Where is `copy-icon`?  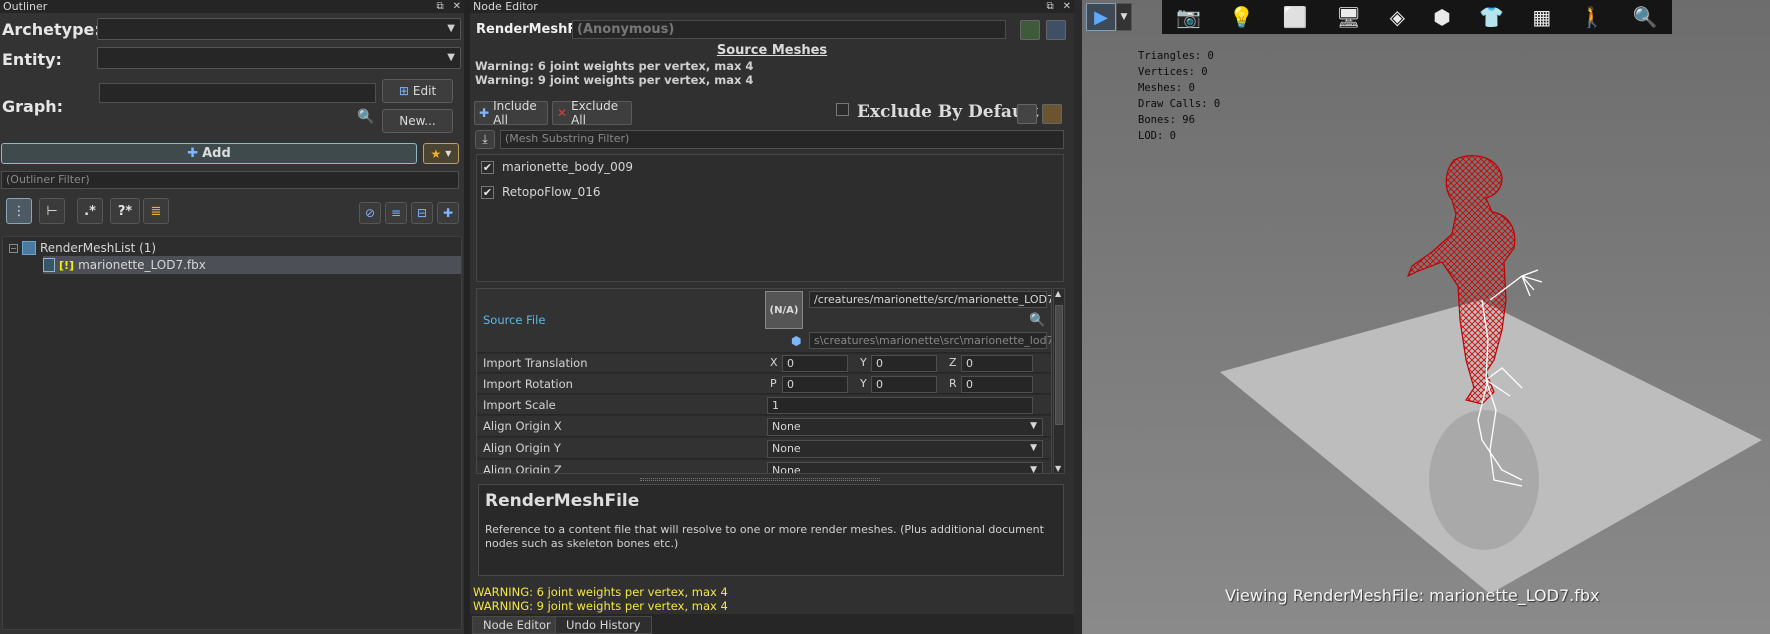 copy-icon is located at coordinates (1027, 114).